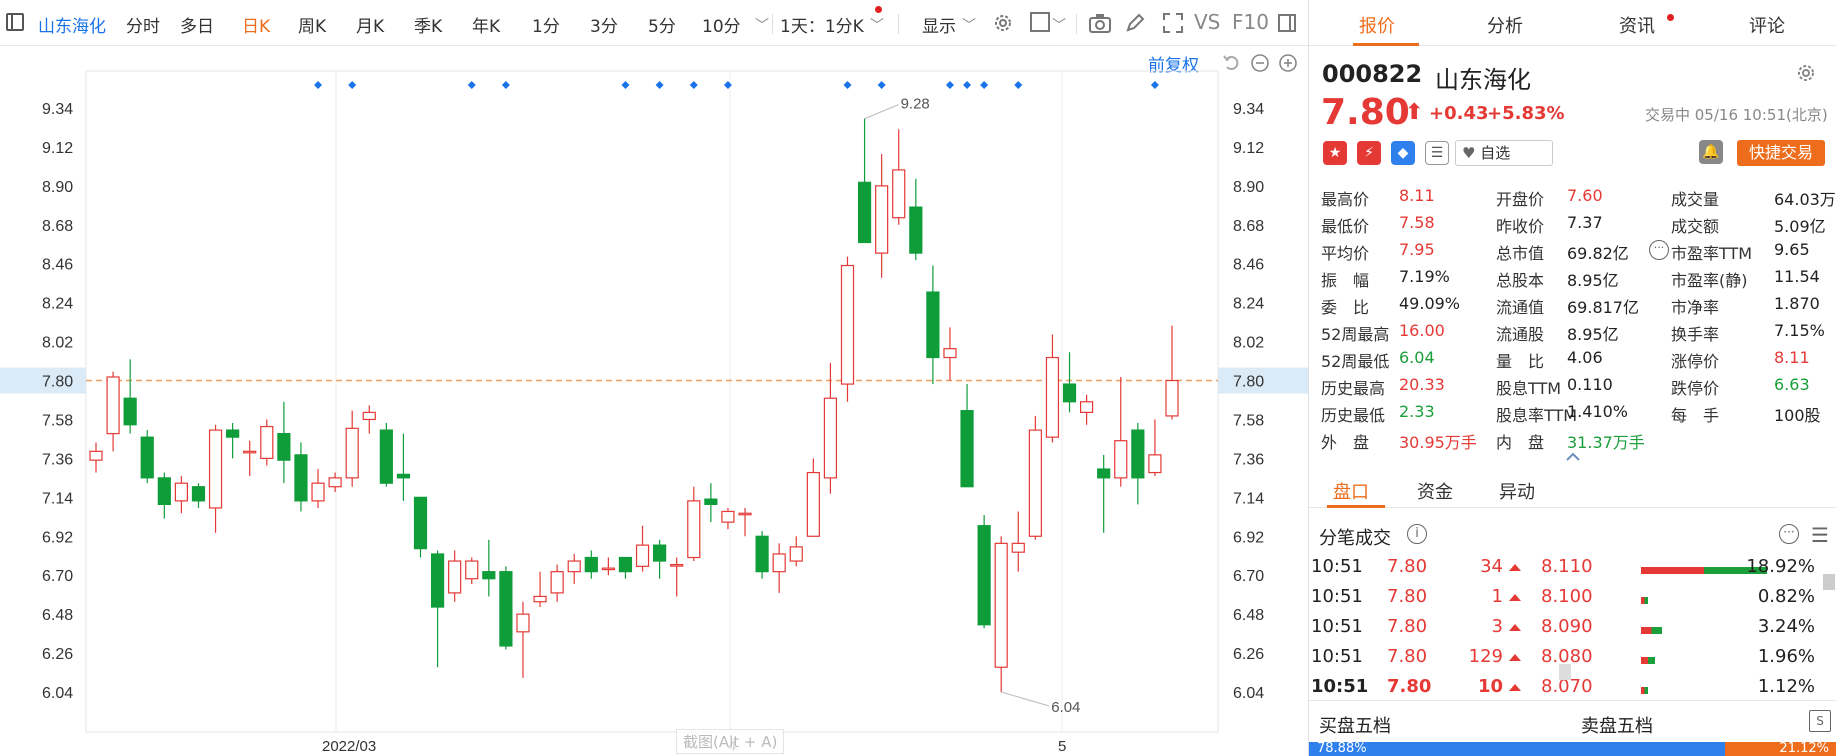  What do you see at coordinates (1062, 746) in the screenshot?
I see `x-axis-label: 5` at bounding box center [1062, 746].